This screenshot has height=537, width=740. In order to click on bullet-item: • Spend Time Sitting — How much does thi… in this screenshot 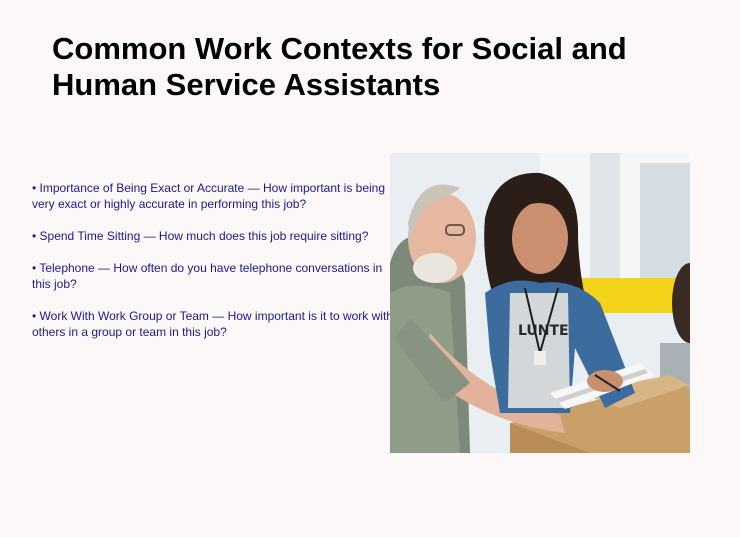, I will do `click(200, 236)`.